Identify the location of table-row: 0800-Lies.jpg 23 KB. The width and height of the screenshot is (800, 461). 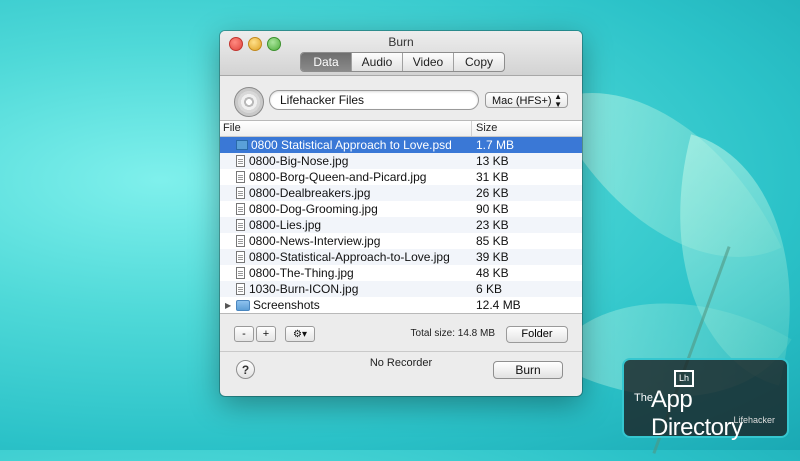
(401, 225).